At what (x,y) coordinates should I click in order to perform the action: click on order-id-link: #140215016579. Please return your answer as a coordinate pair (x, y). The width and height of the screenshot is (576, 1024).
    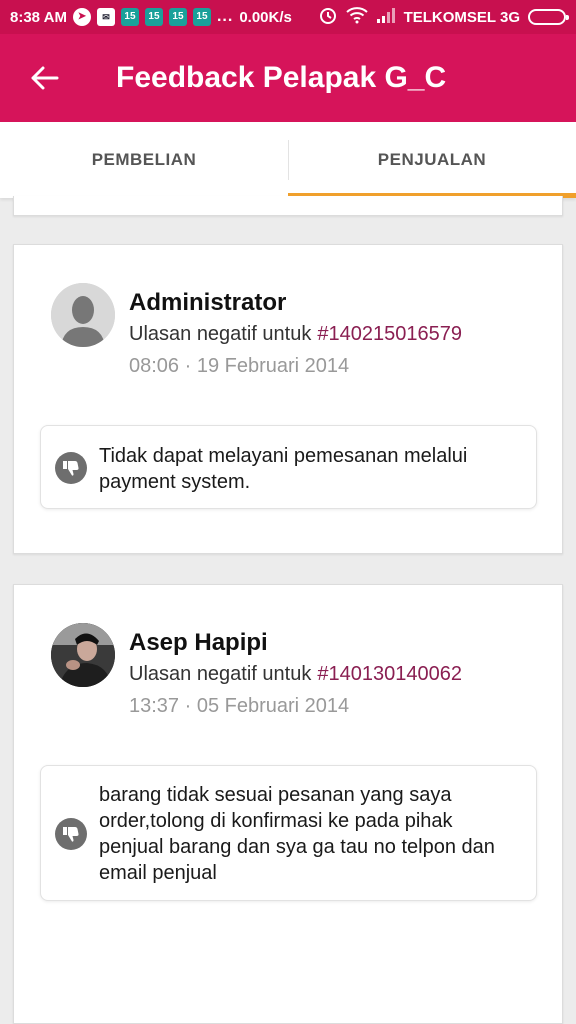
    Looking at the image, I should click on (389, 334).